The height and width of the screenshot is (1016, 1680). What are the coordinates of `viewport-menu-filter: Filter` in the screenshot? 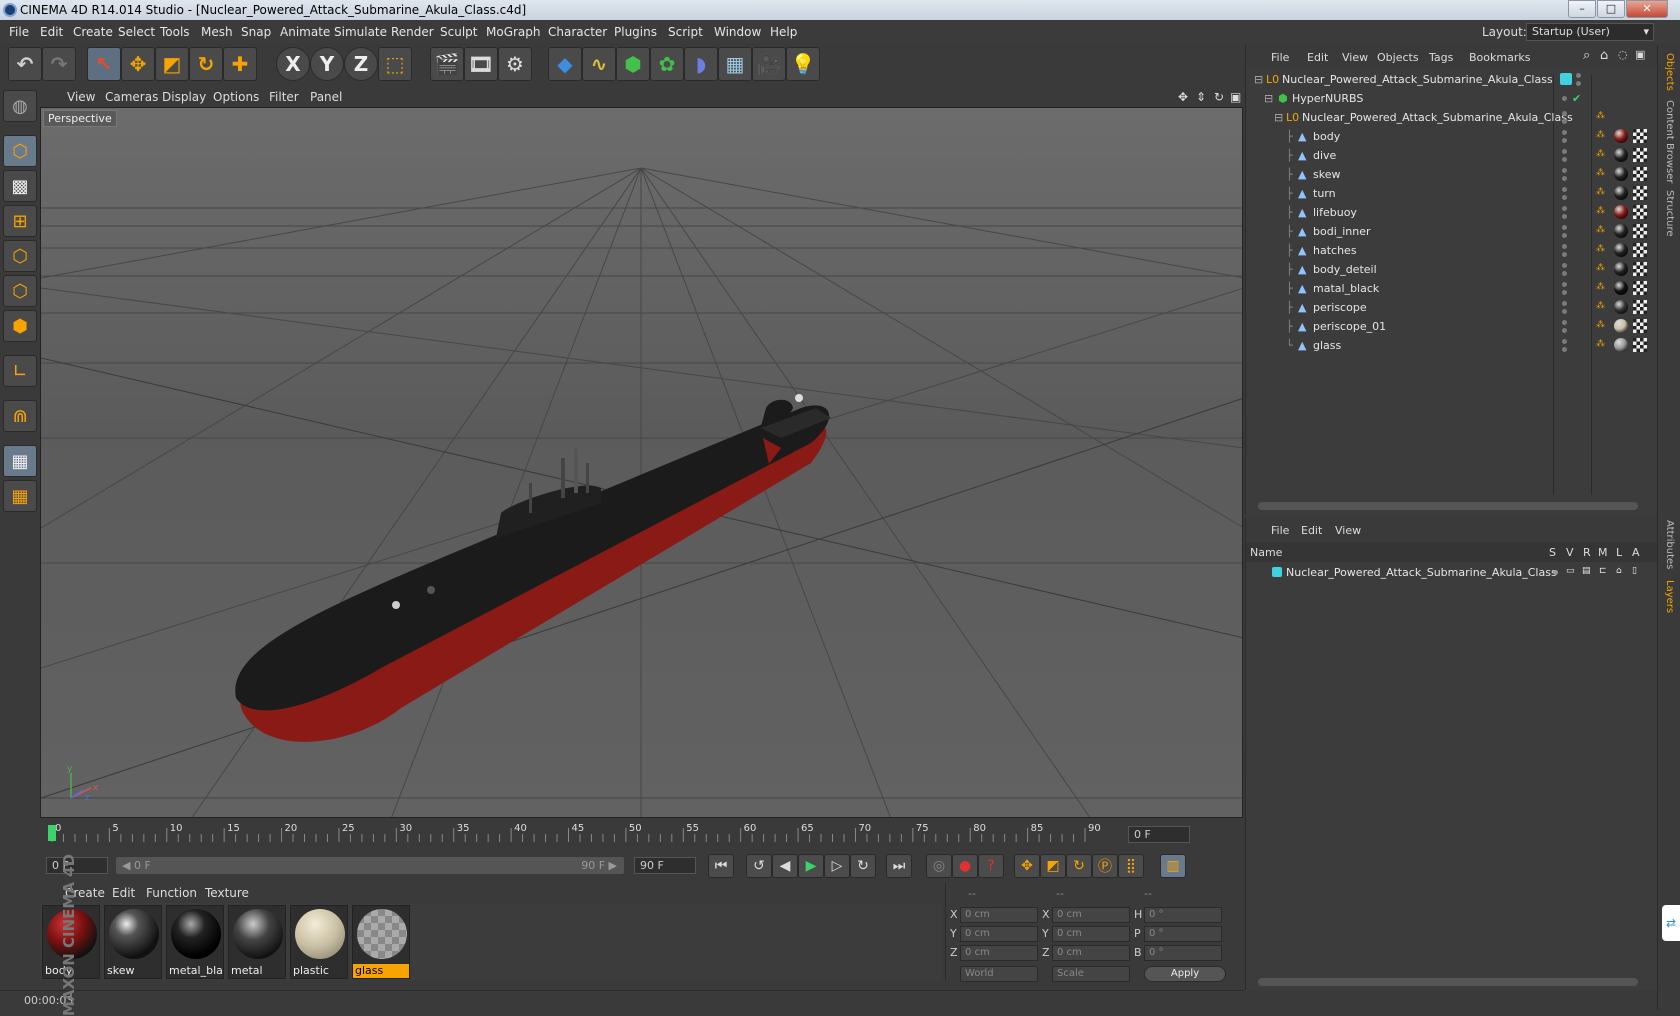 It's located at (284, 97).